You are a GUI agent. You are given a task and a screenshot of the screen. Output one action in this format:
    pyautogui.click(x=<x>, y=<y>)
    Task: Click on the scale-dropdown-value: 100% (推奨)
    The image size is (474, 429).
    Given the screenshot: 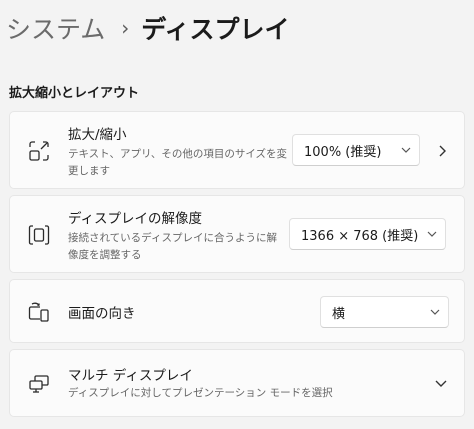 What is the action you would take?
    pyautogui.click(x=343, y=152)
    